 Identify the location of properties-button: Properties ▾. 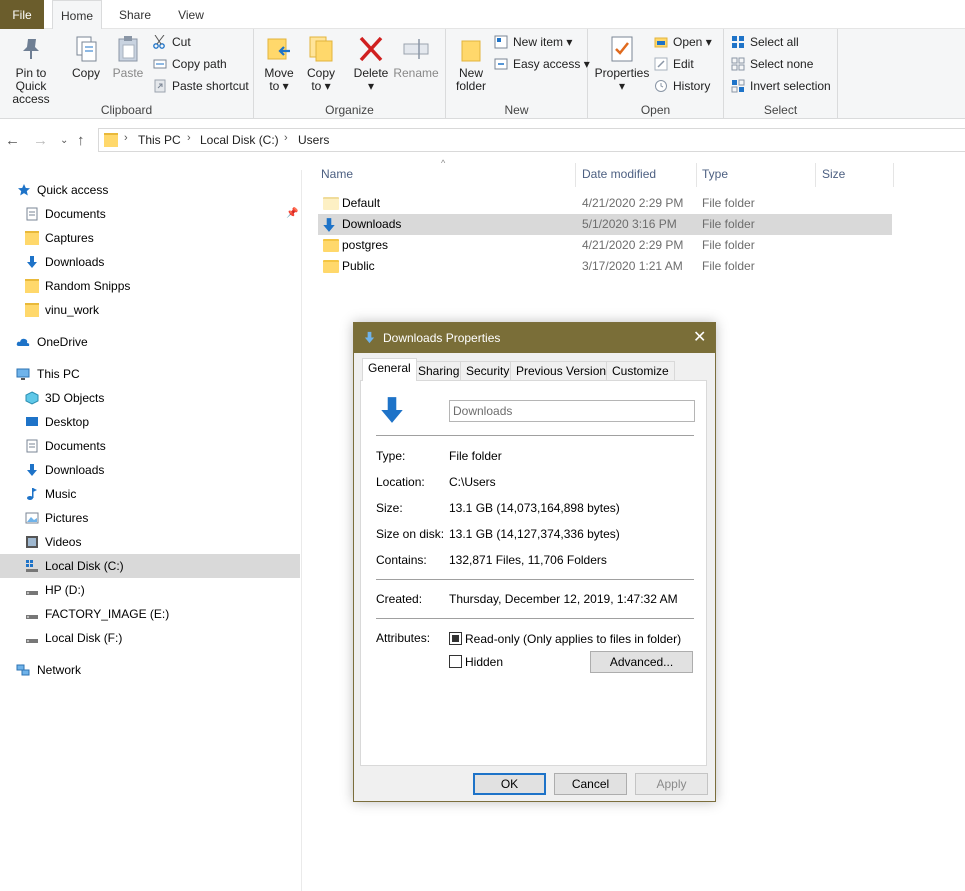
(622, 64).